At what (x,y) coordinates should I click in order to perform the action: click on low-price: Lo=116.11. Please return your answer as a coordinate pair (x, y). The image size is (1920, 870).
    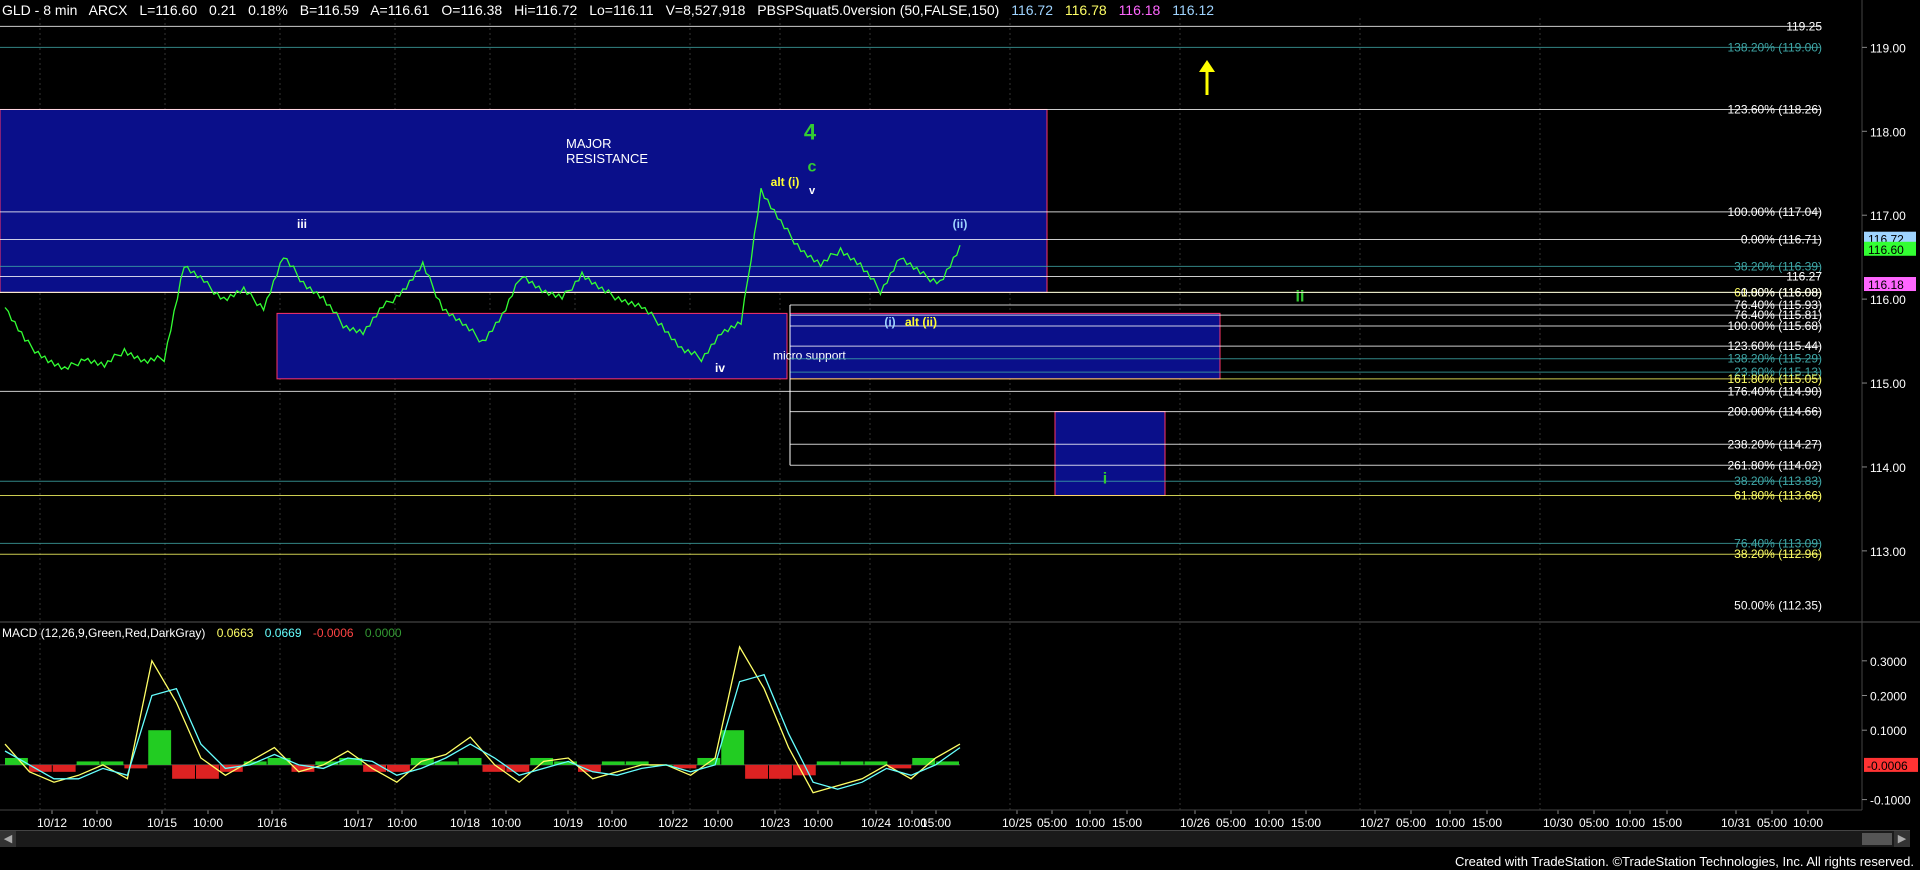
    Looking at the image, I should click on (621, 10).